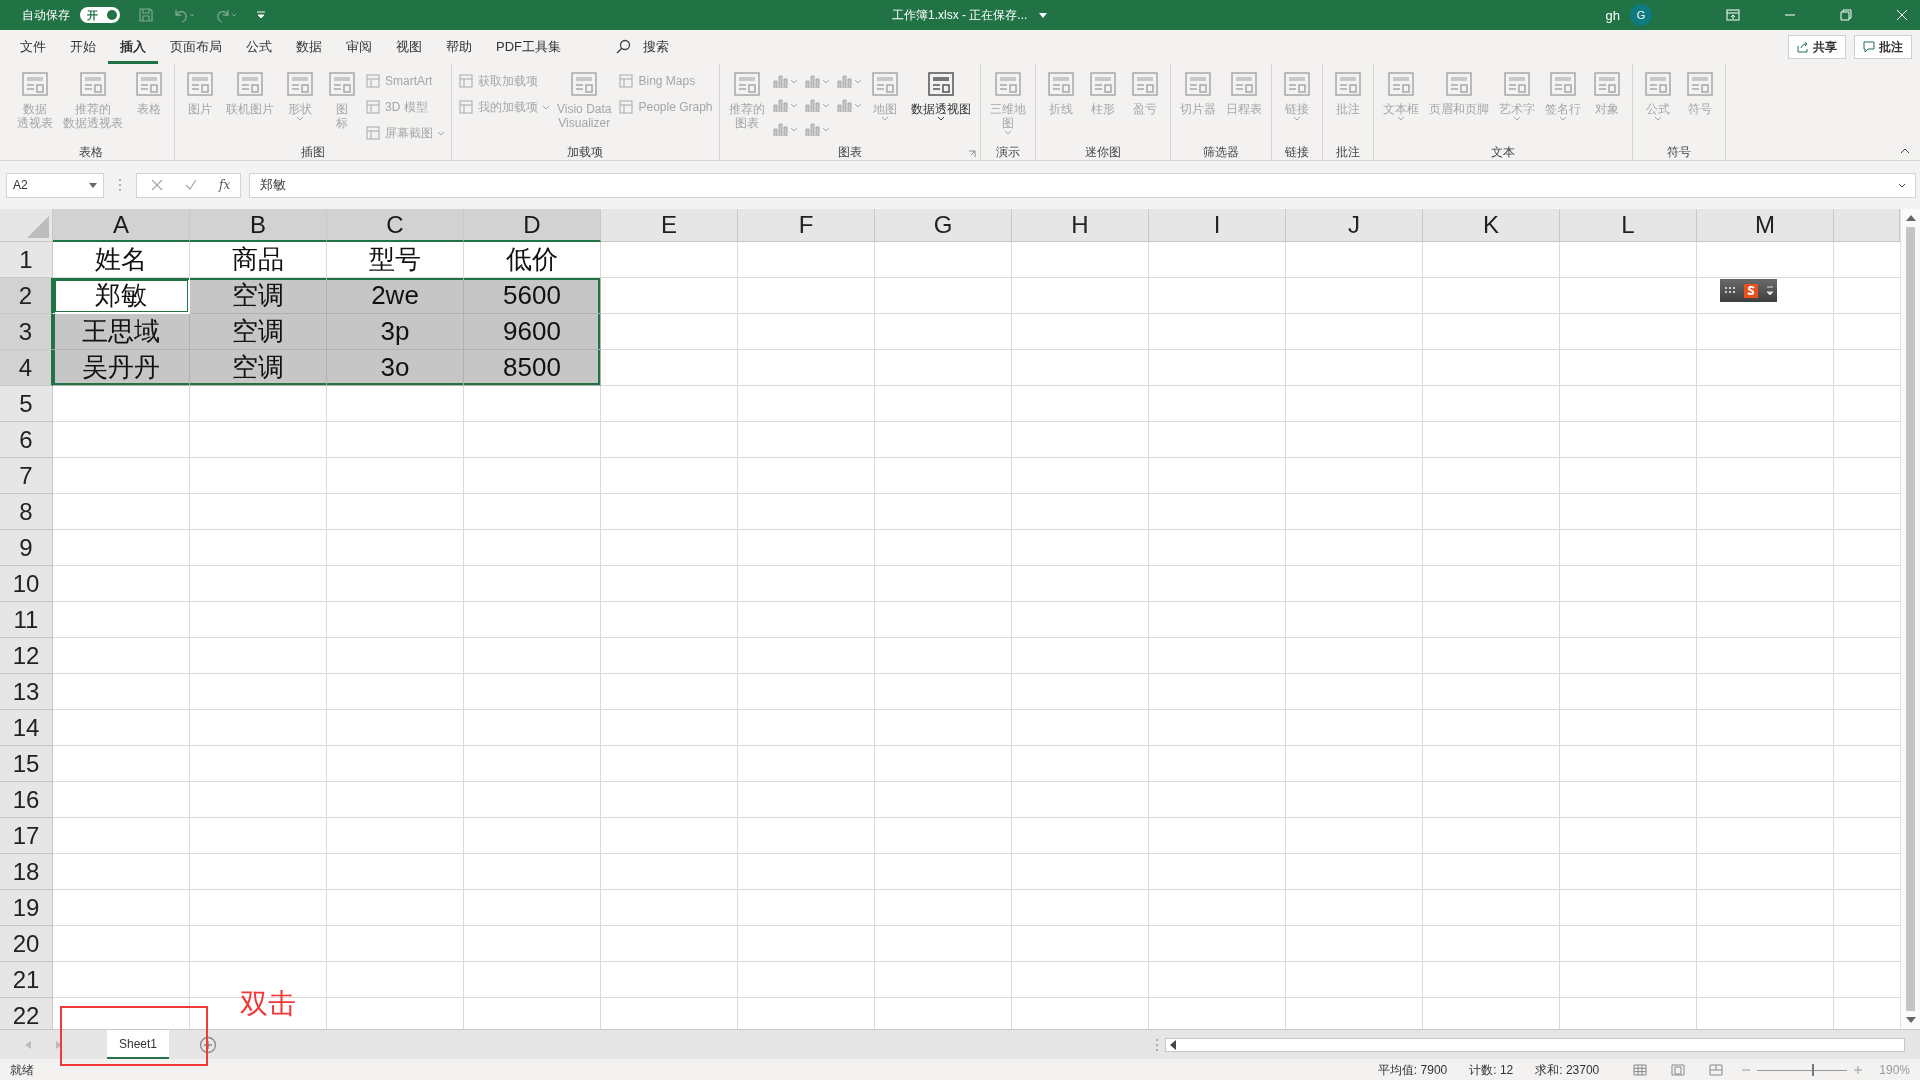 The width and height of the screenshot is (1920, 1080). Describe the element at coordinates (191, 185) in the screenshot. I see `check-icon` at that location.